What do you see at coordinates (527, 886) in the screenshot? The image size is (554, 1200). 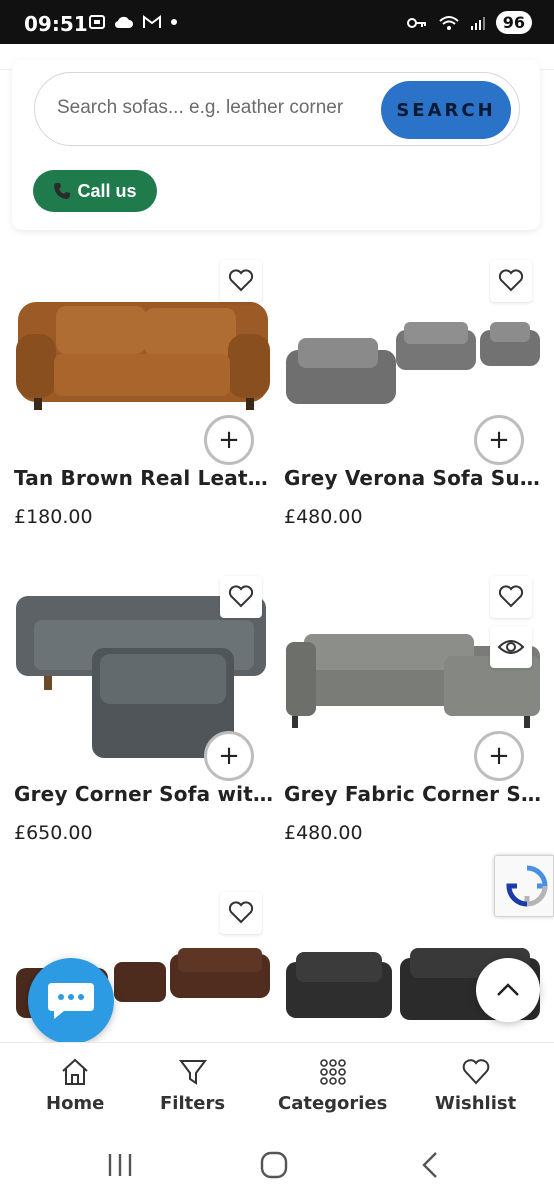 I see `recaptcha-icon` at bounding box center [527, 886].